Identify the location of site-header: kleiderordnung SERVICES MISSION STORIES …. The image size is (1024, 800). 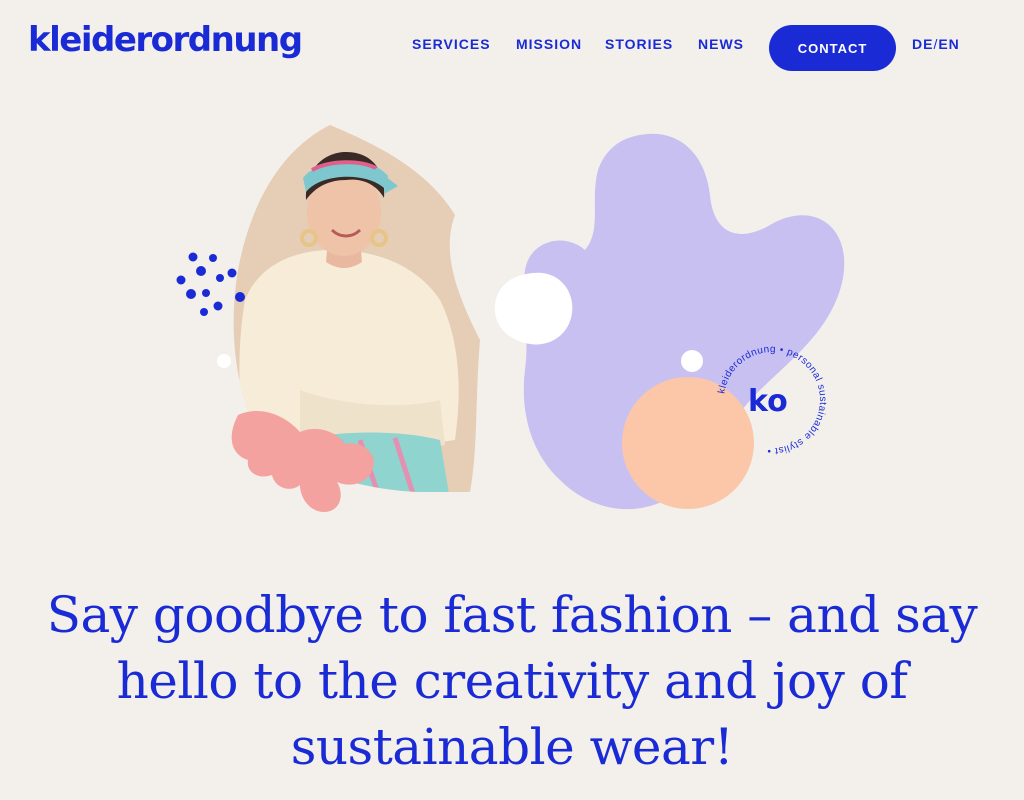
(512, 45).